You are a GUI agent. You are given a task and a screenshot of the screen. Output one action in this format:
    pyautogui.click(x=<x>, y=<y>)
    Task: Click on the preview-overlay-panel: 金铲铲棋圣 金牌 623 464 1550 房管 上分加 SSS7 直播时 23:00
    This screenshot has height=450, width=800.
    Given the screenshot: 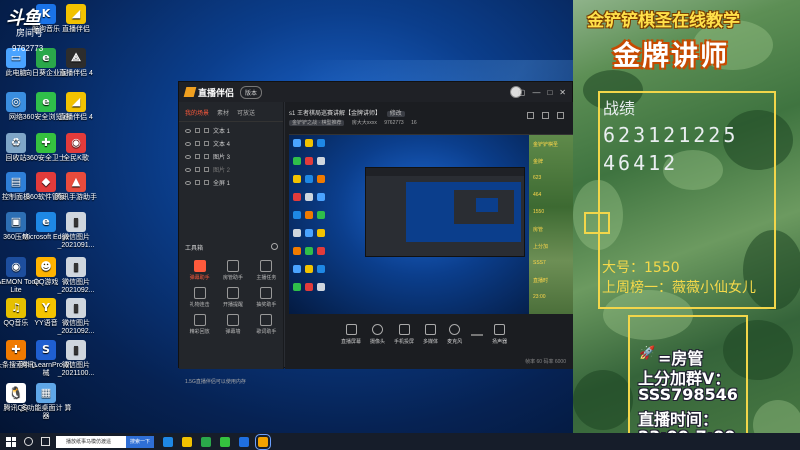 What is the action you would take?
    pyautogui.click(x=551, y=224)
    